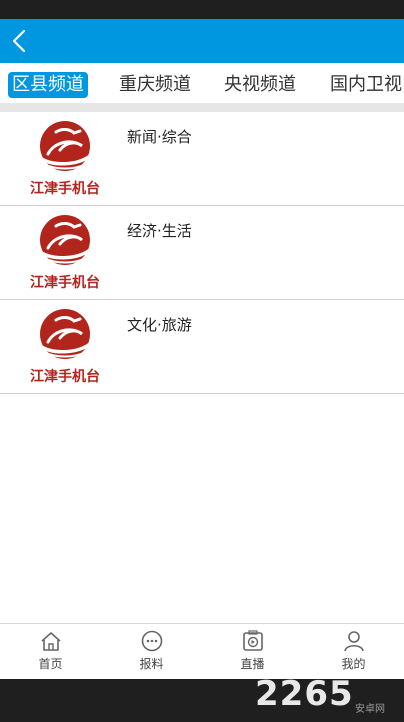 This screenshot has width=404, height=722. I want to click on tab-chongqing: 重庆频道, so click(155, 85).